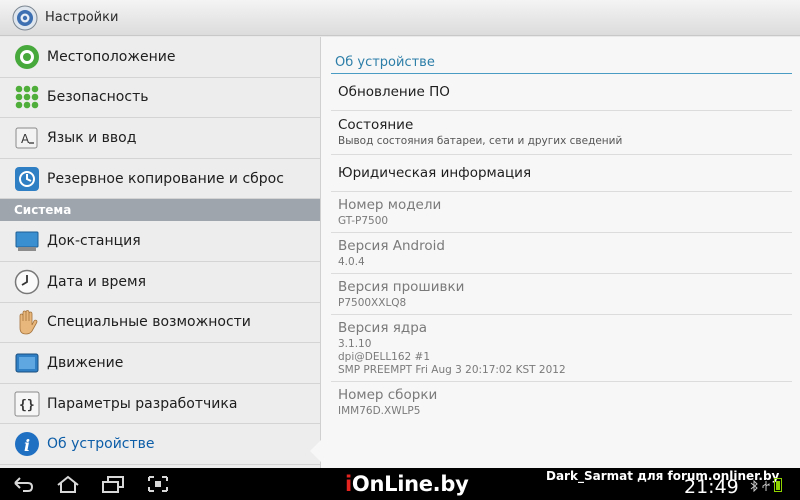 Image resolution: width=800 pixels, height=500 pixels. I want to click on svg-text: i, so click(27, 445).